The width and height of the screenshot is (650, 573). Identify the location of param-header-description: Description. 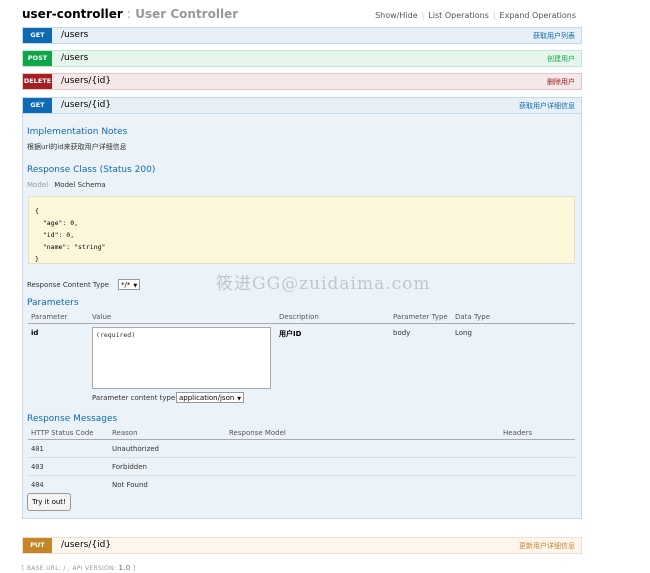
(299, 317).